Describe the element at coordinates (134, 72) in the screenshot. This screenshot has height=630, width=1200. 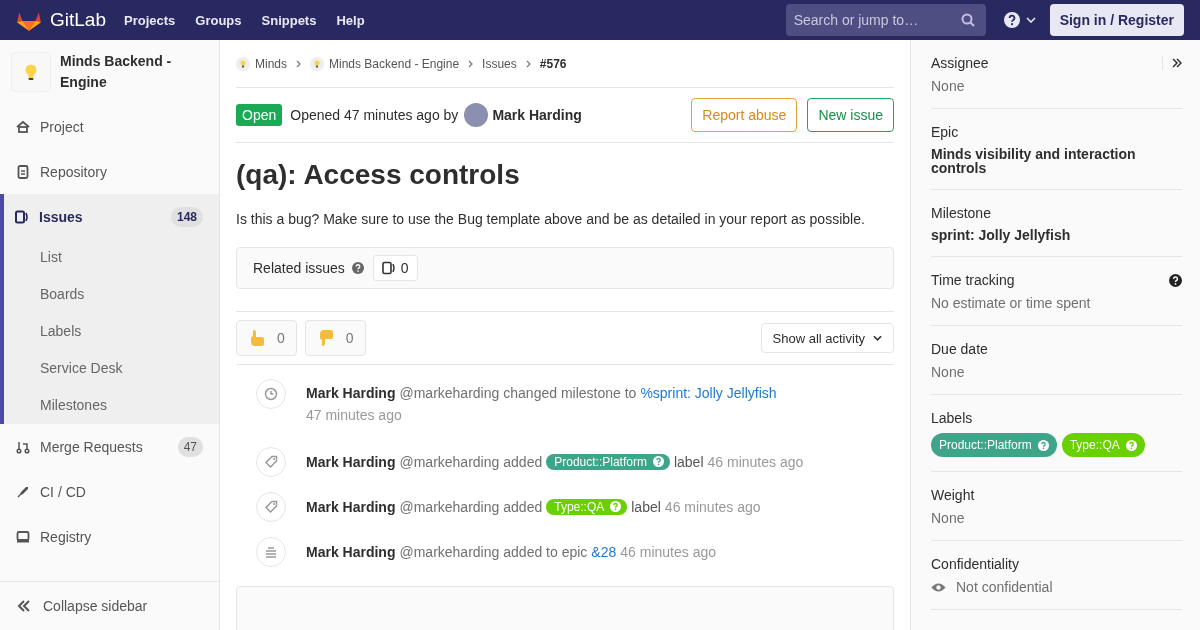
I see `project-name: Minds Backend - Engine` at that location.